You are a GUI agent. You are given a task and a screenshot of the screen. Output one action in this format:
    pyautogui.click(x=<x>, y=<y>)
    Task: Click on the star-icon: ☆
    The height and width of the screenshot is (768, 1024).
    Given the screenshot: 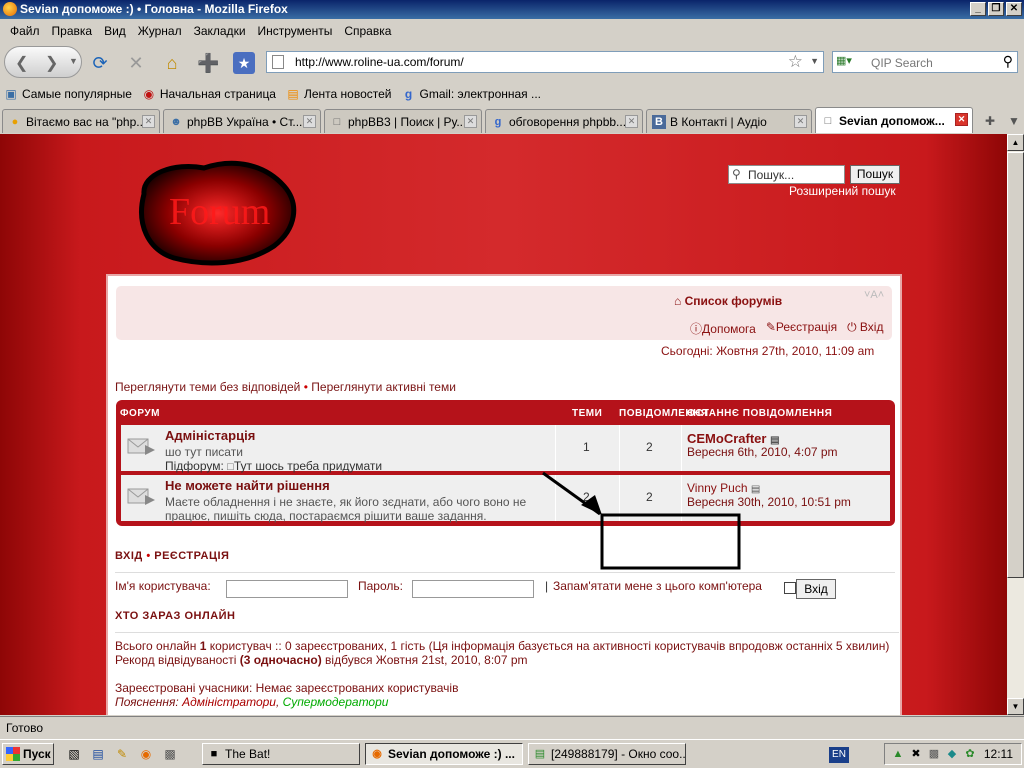 What is the action you would take?
    pyautogui.click(x=795, y=62)
    